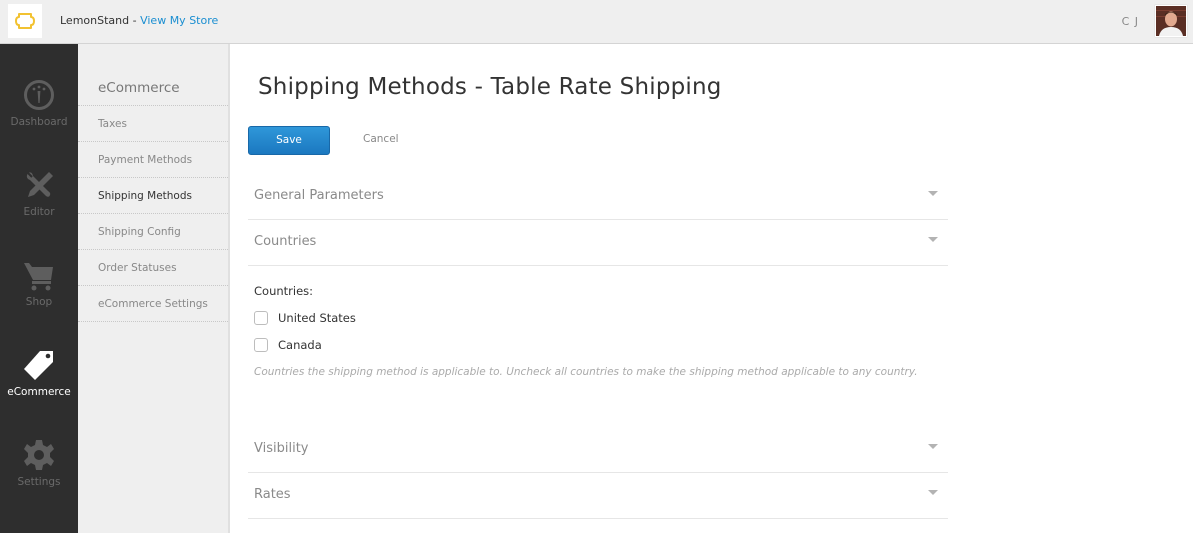 Image resolution: width=1193 pixels, height=533 pixels. Describe the element at coordinates (285, 241) in the screenshot. I see `section-title: Countries` at that location.